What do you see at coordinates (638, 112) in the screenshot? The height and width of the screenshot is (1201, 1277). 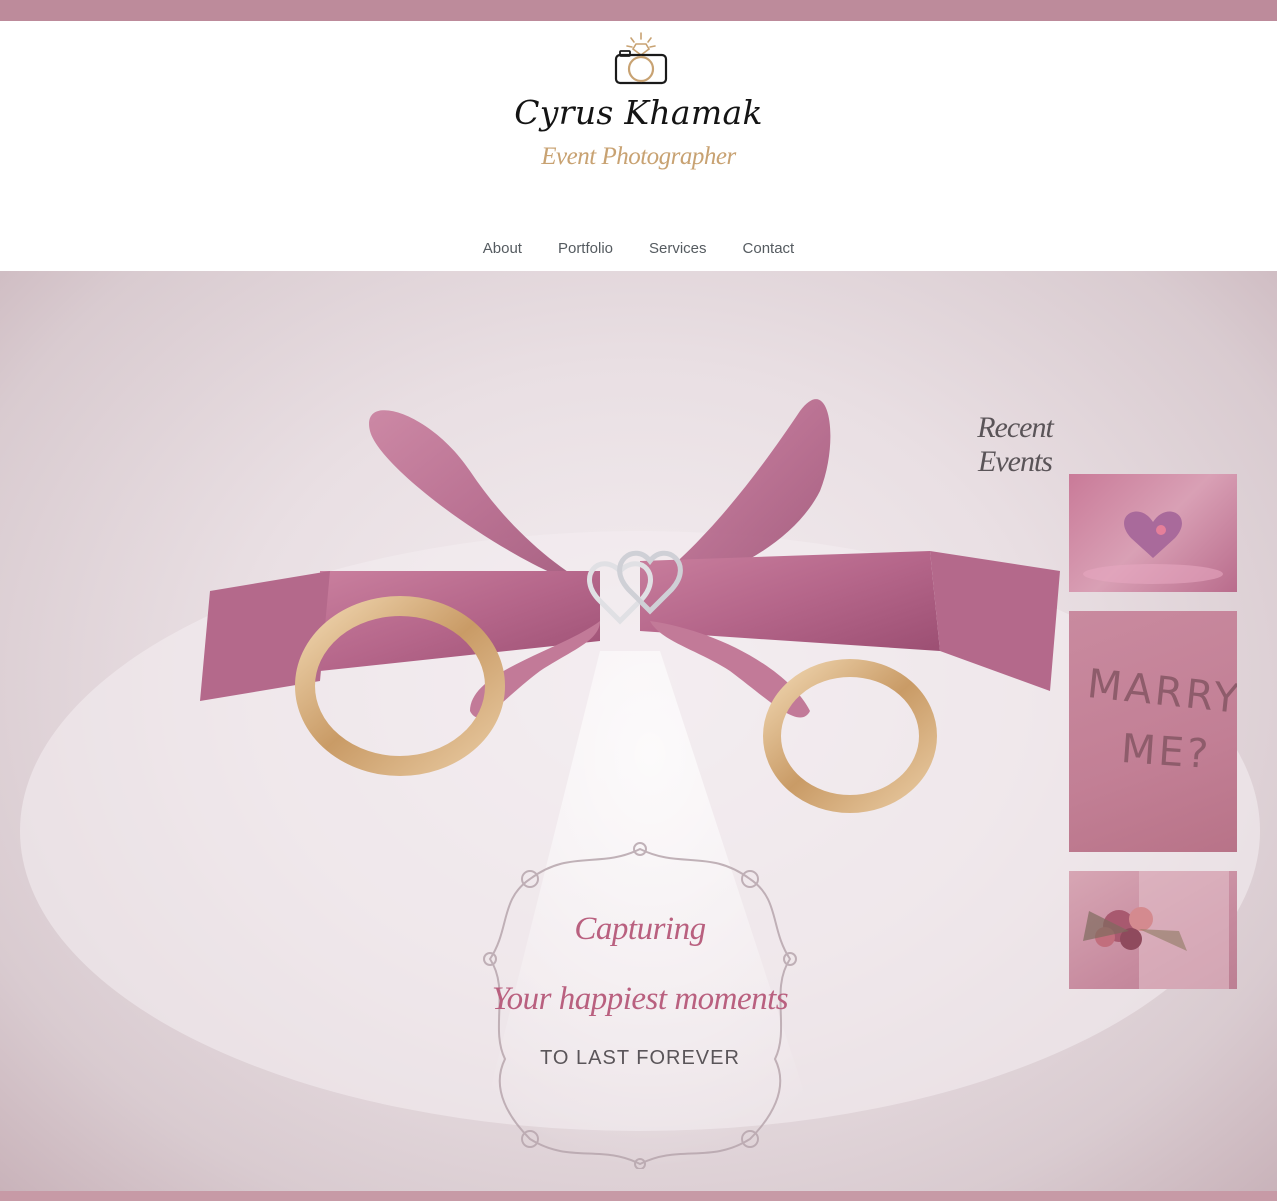 I see `brand-name: Cyrus Khamak` at bounding box center [638, 112].